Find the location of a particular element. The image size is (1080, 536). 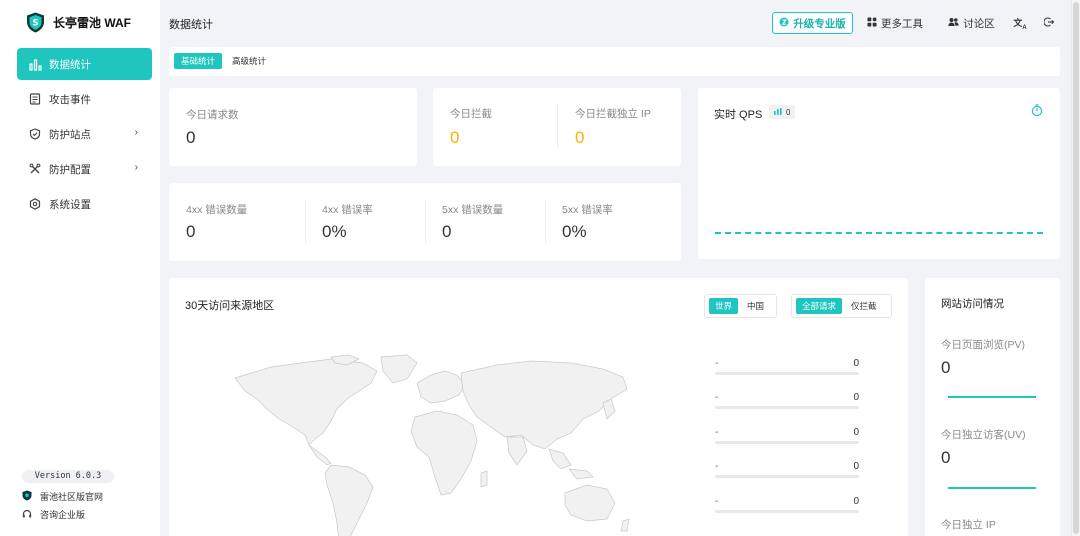

pv-label: 今日页面浏览(PV) is located at coordinates (983, 345).